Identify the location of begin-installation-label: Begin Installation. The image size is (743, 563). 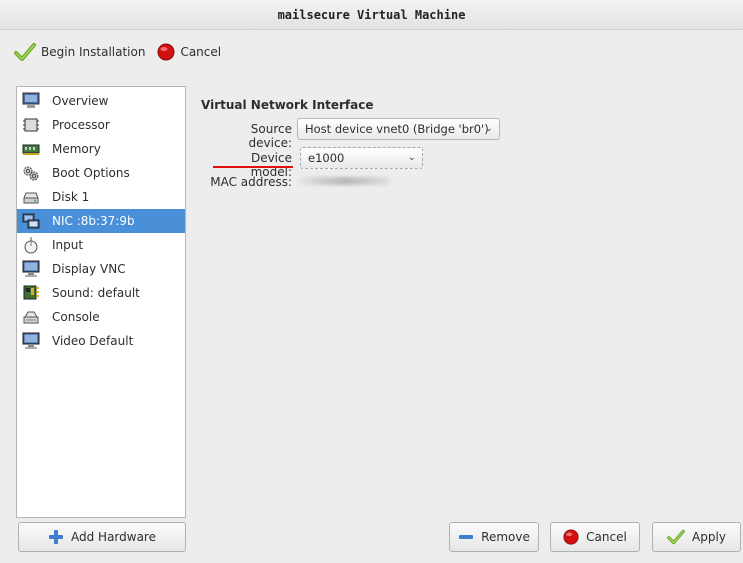
(93, 52).